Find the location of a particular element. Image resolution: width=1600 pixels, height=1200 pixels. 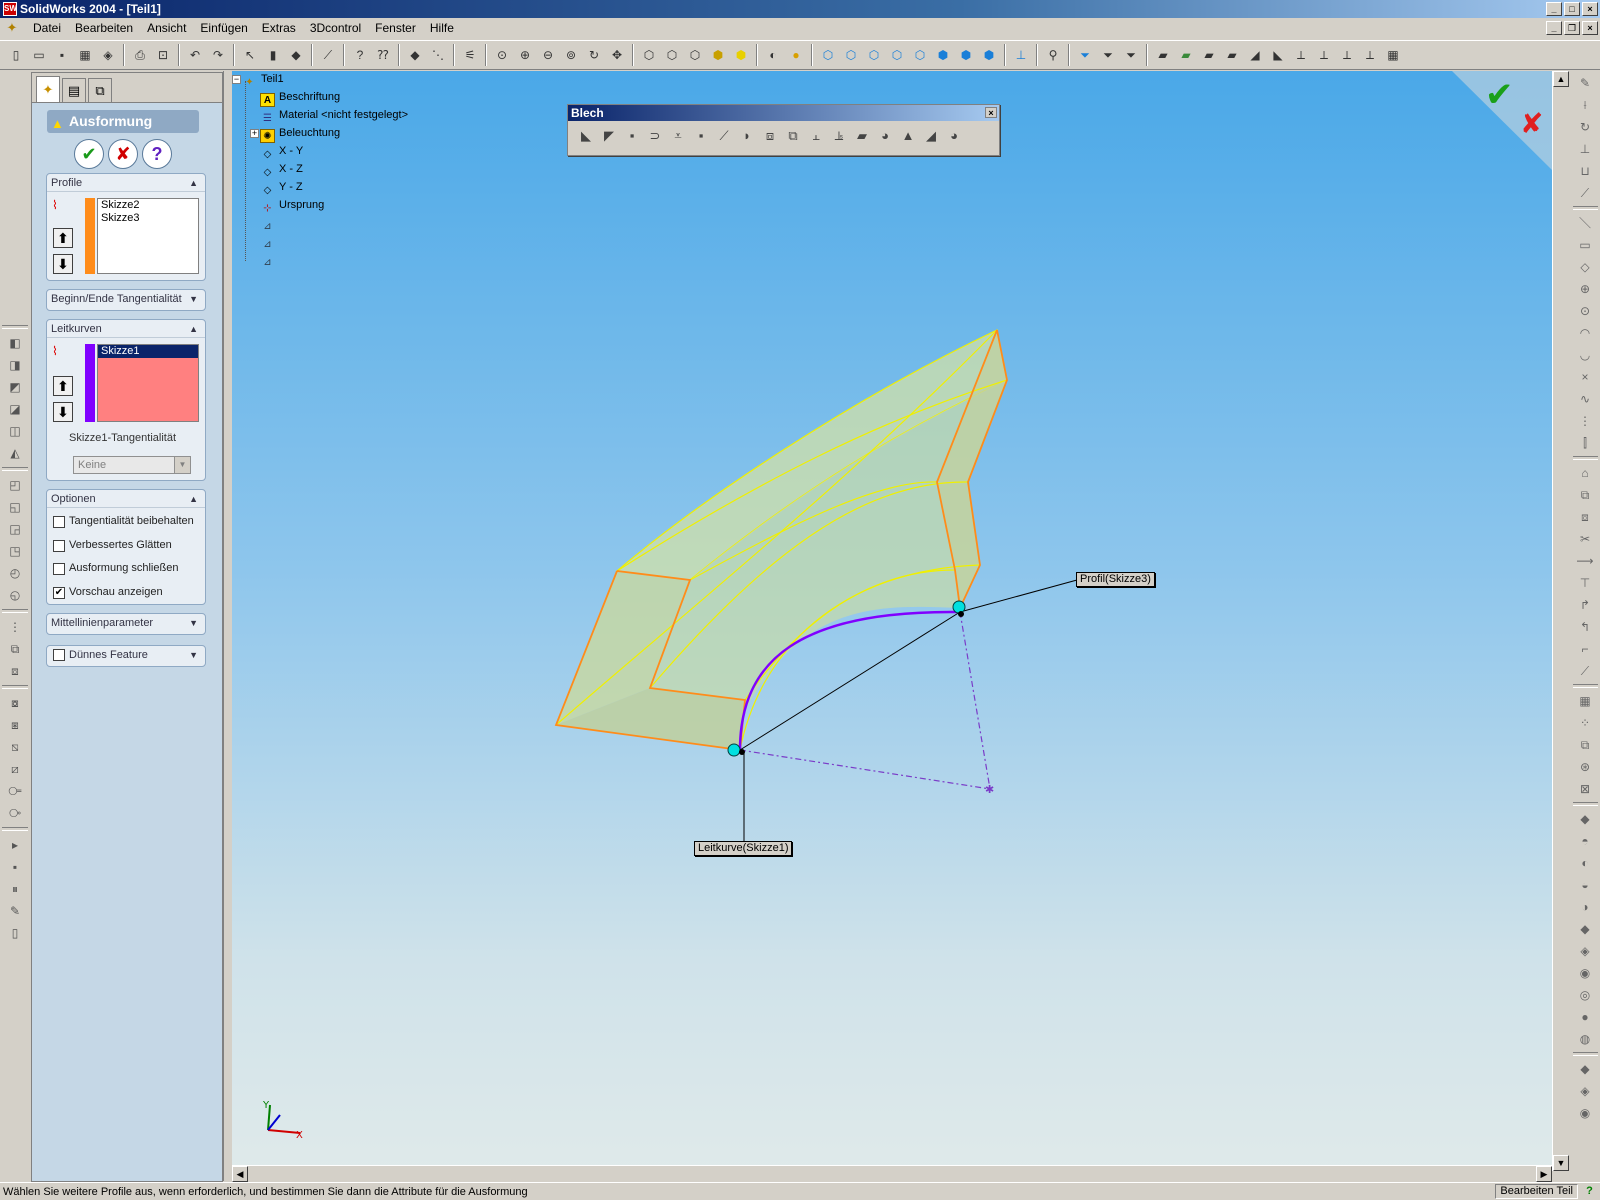

extra-tool-icon: ◉ is located at coordinates (1585, 1113).